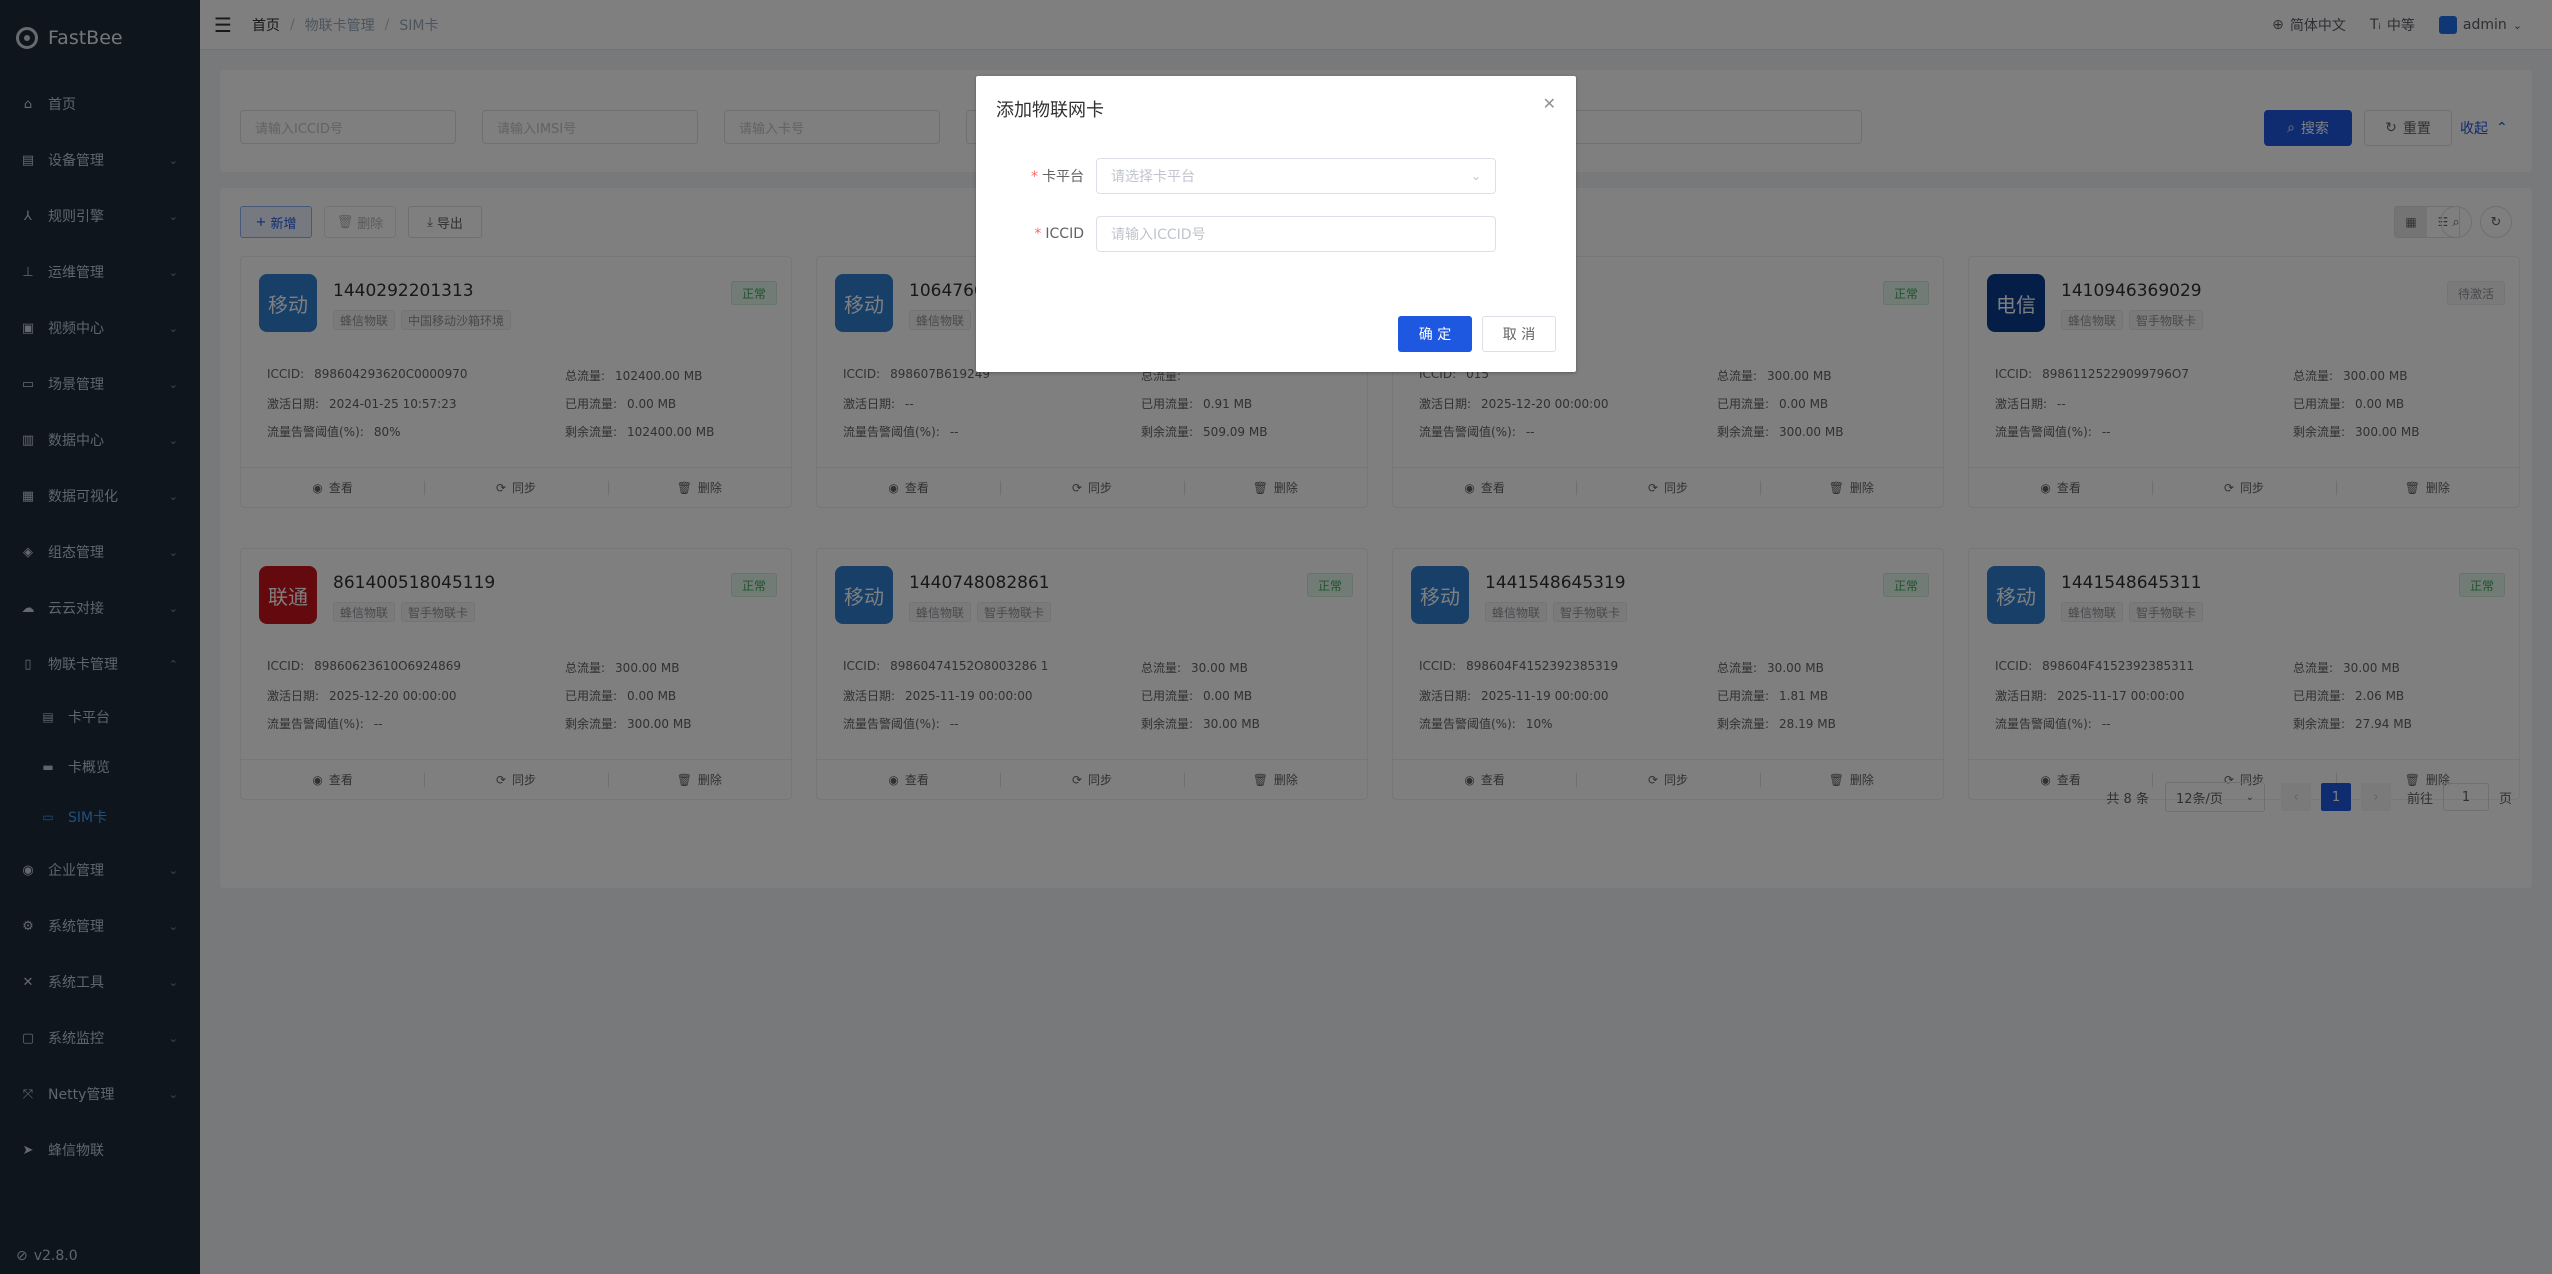 This screenshot has height=1274, width=2552. I want to click on dialog-title: 添加物联网卡, so click(1050, 110).